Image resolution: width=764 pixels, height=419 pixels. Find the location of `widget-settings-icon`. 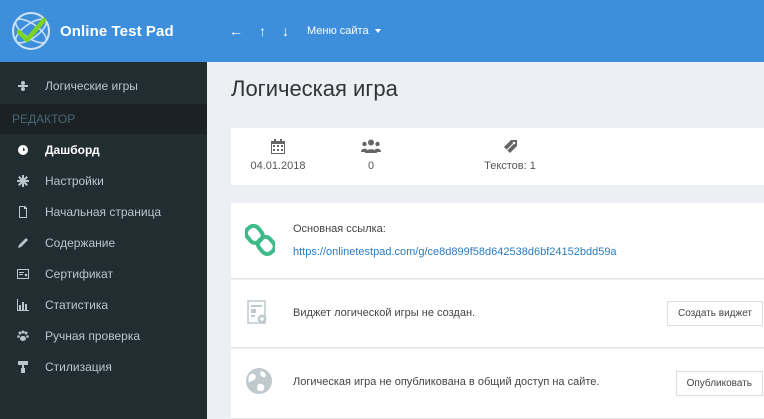

widget-settings-icon is located at coordinates (258, 316).